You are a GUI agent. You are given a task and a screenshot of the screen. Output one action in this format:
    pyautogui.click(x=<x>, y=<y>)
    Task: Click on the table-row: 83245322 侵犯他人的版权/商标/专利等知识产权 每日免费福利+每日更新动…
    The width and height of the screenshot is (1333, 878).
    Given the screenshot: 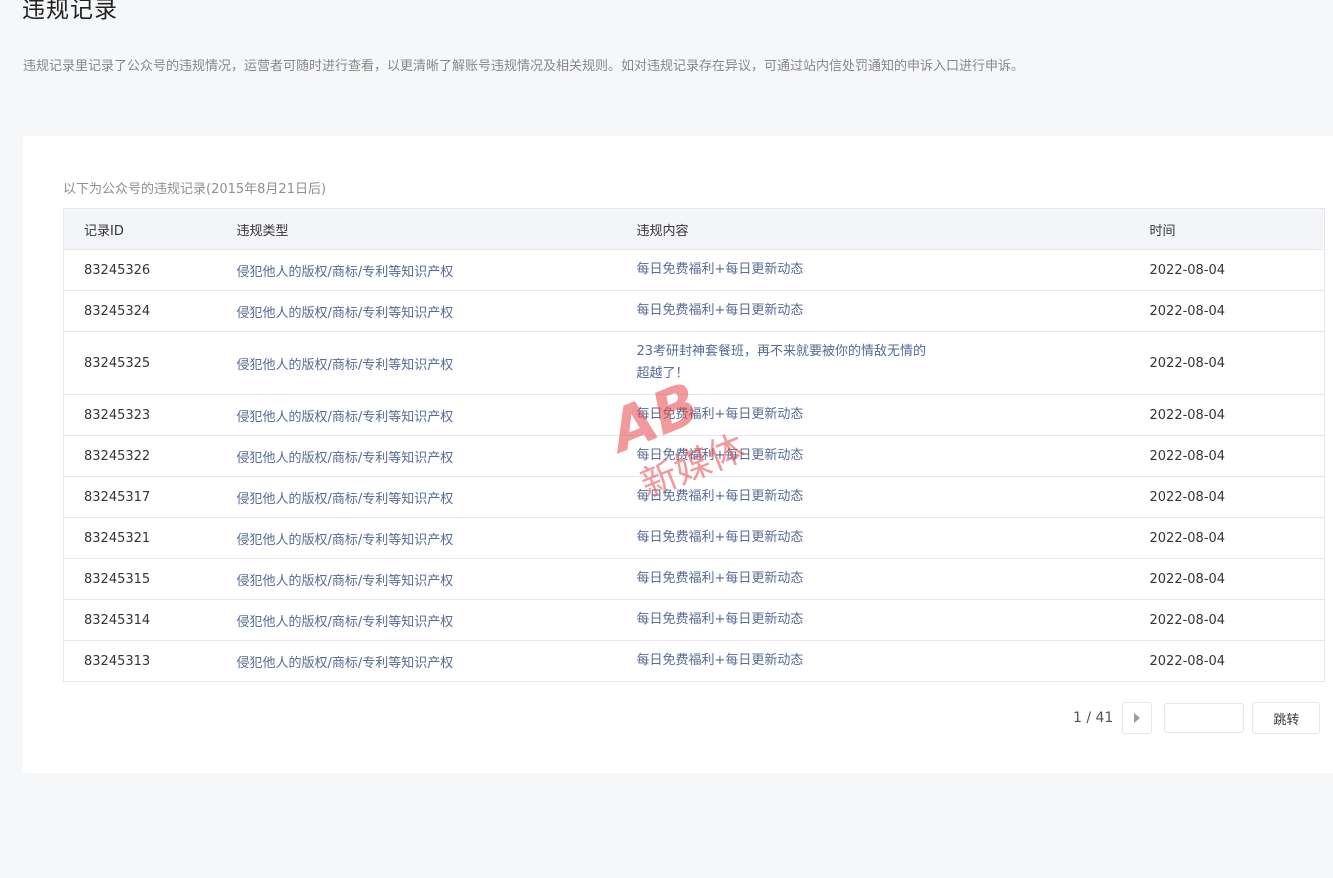 What is the action you would take?
    pyautogui.click(x=694, y=456)
    